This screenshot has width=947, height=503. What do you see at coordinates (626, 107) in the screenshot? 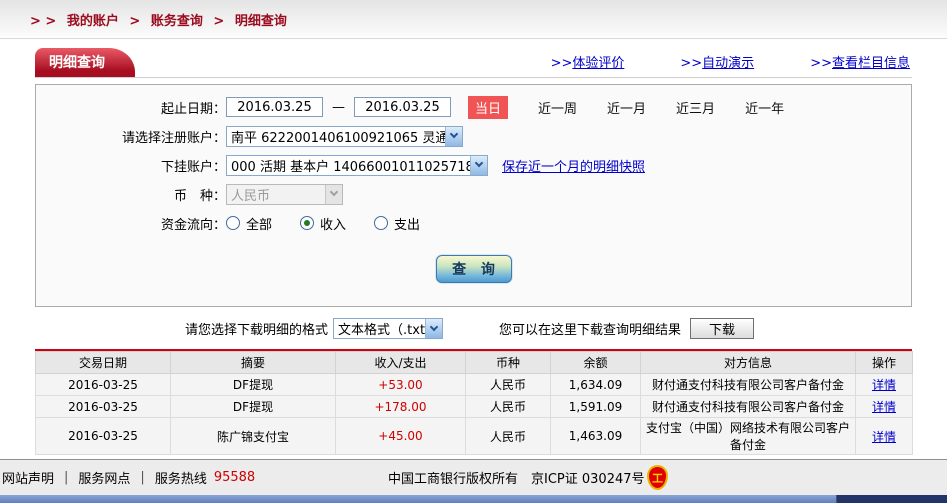
I see `range-month-link: 近一月` at bounding box center [626, 107].